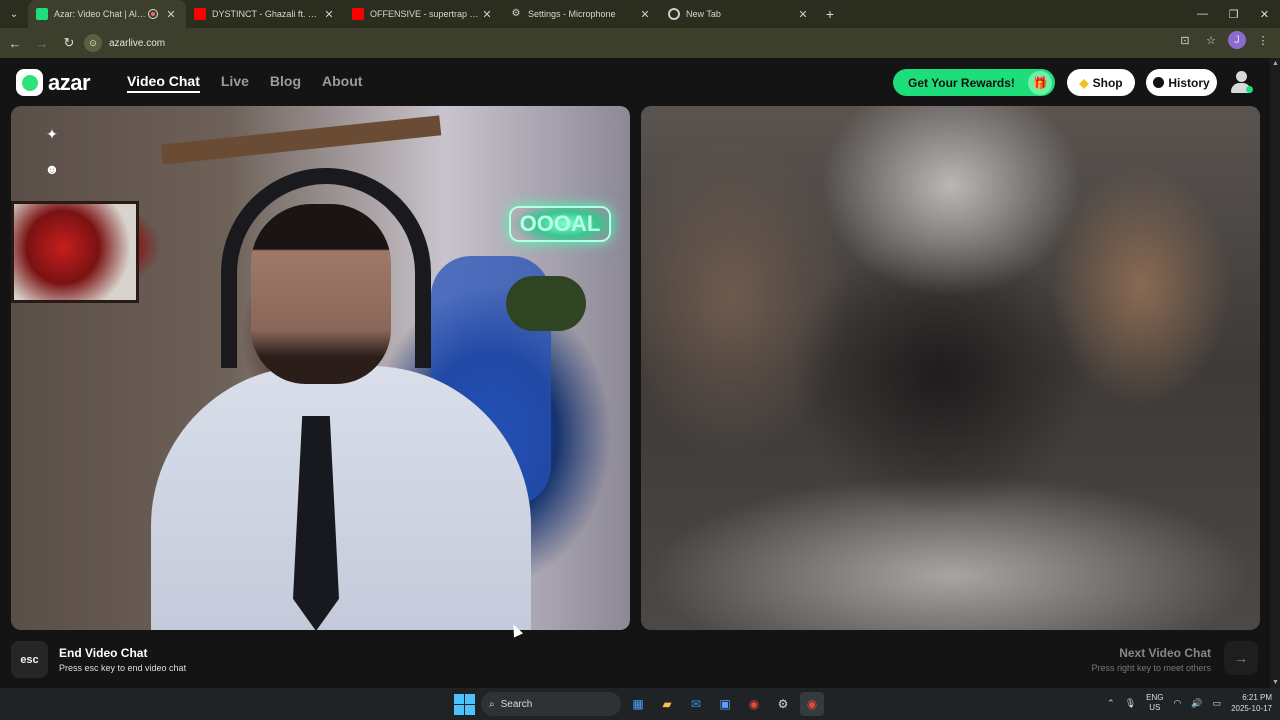  Describe the element at coordinates (492, 704) in the screenshot. I see `search-icon: ⌕` at that location.